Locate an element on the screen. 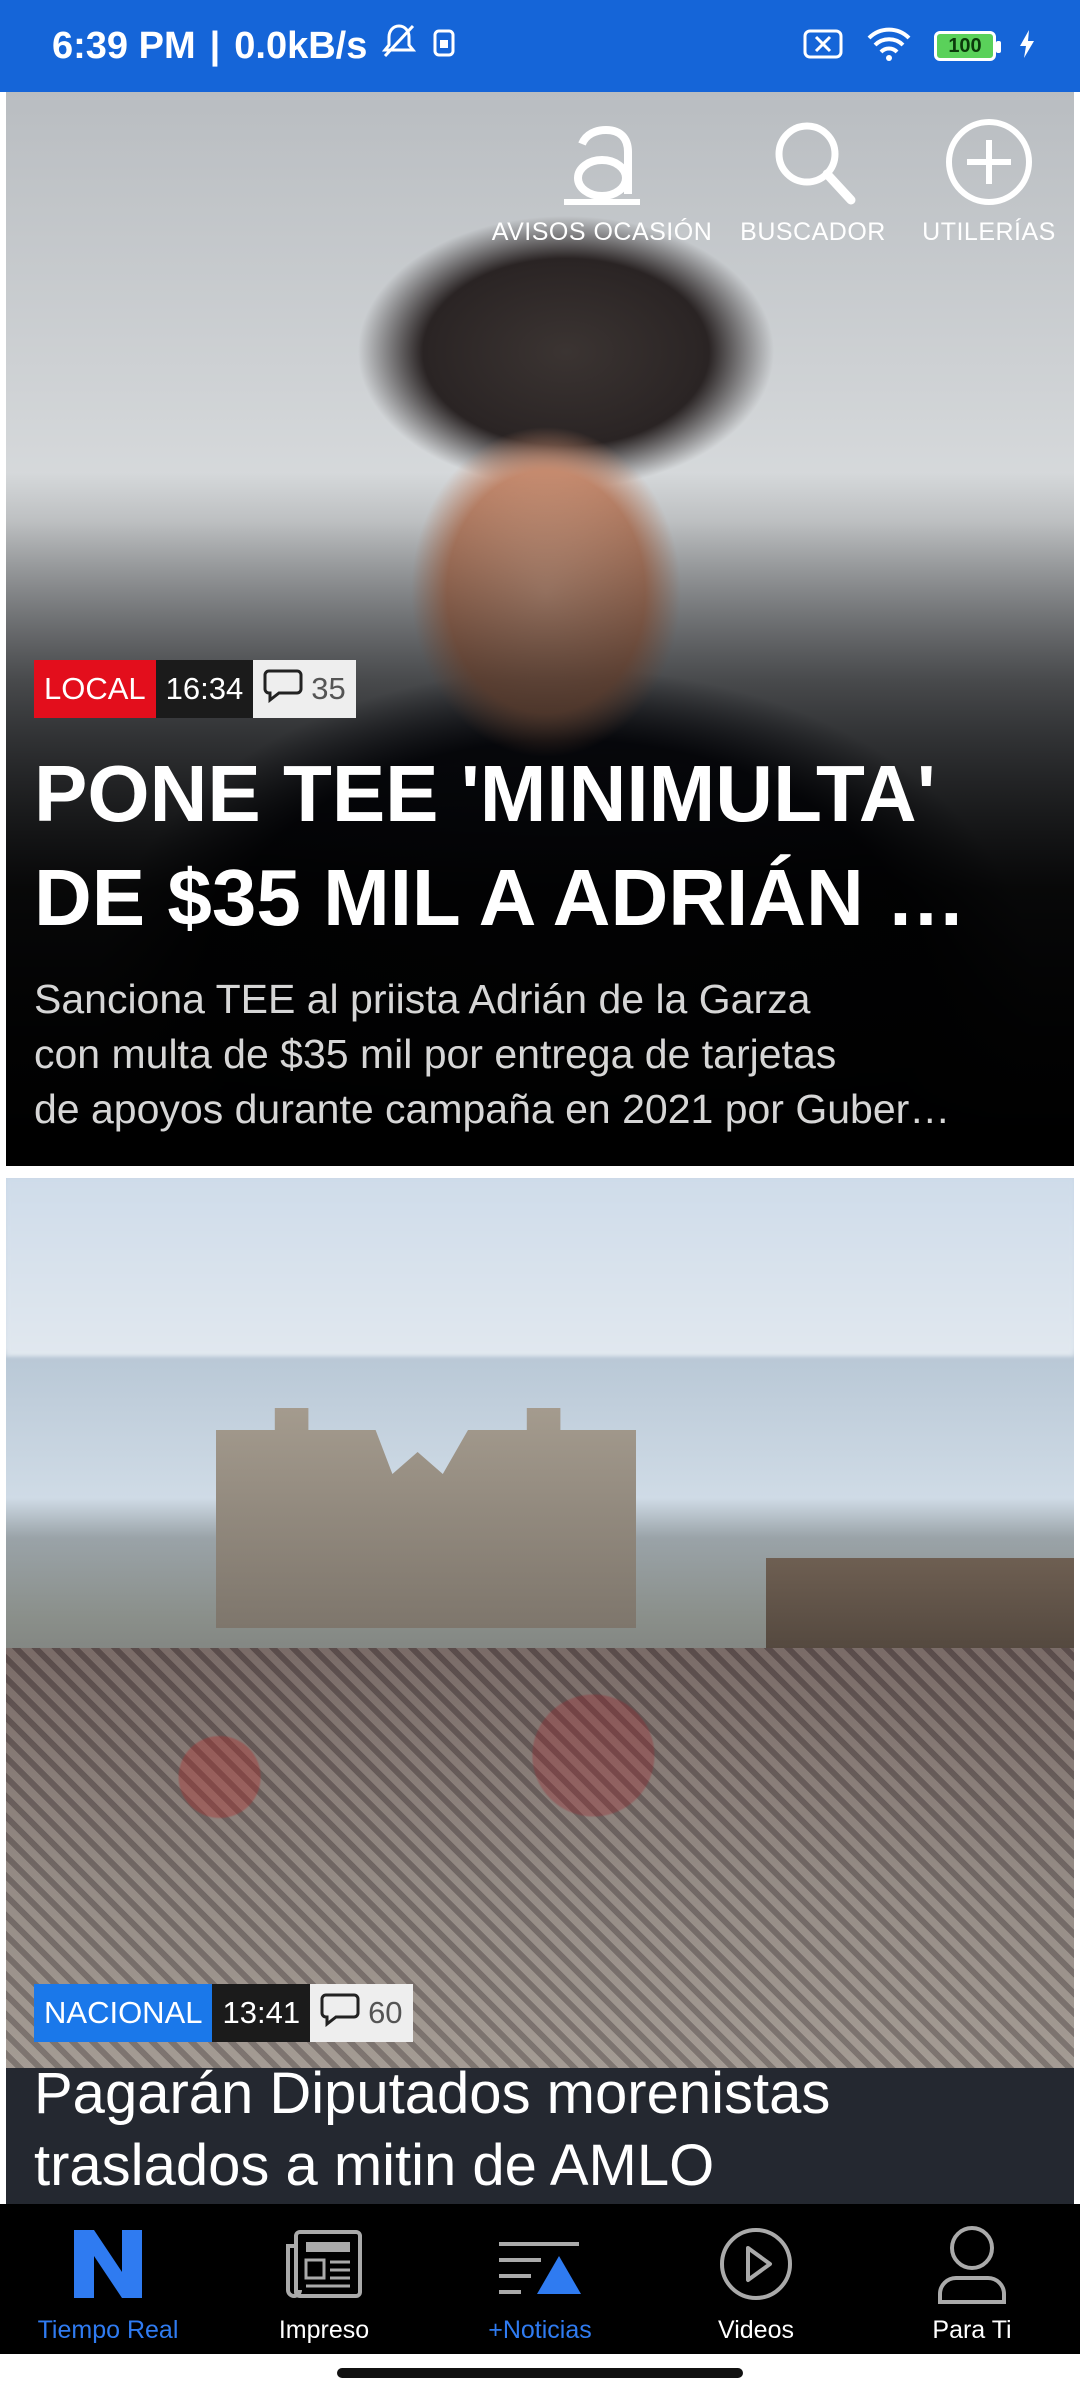 The height and width of the screenshot is (2400, 1080). nav-para-ti: Para Ti is located at coordinates (972, 2283).